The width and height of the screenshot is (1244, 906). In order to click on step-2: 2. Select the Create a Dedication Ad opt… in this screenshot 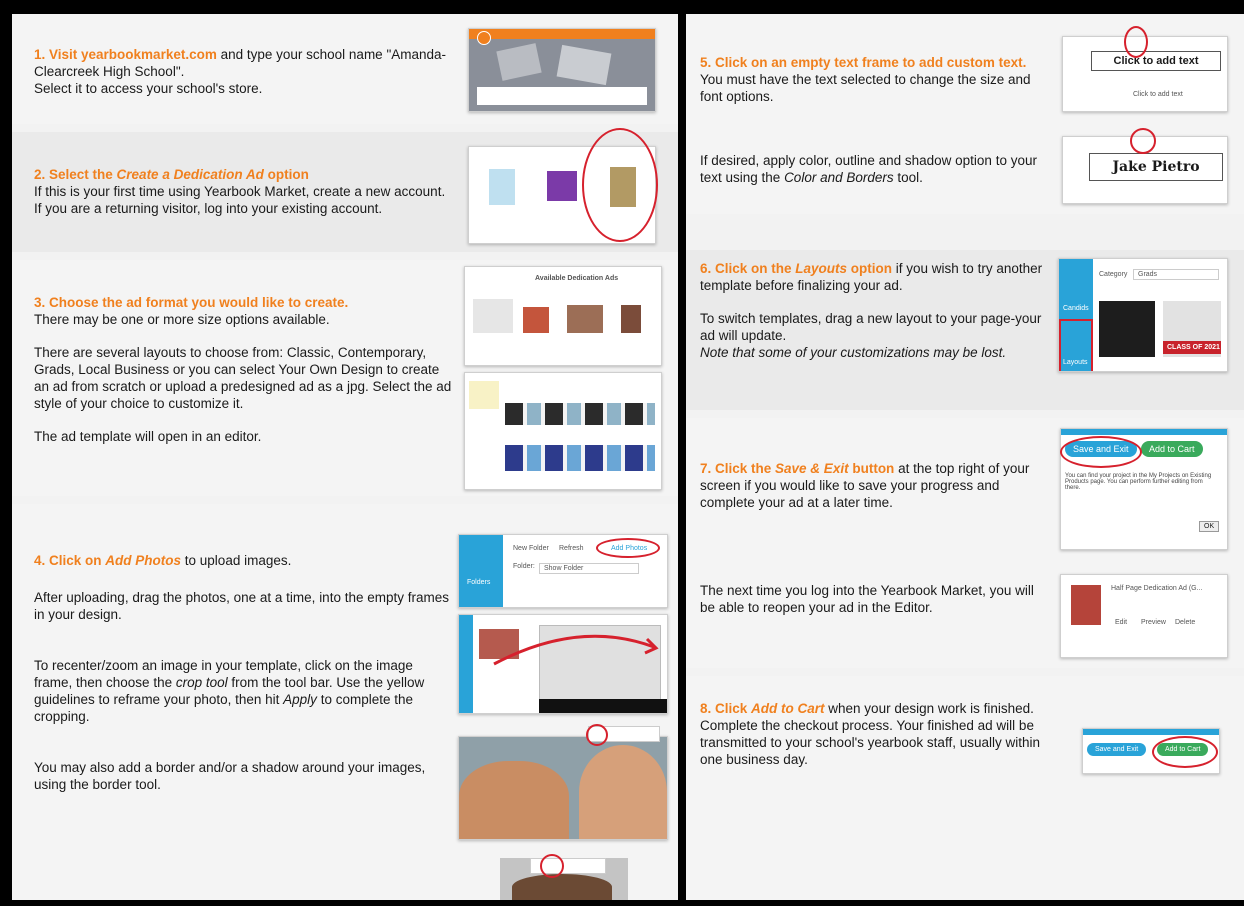, I will do `click(345, 190)`.